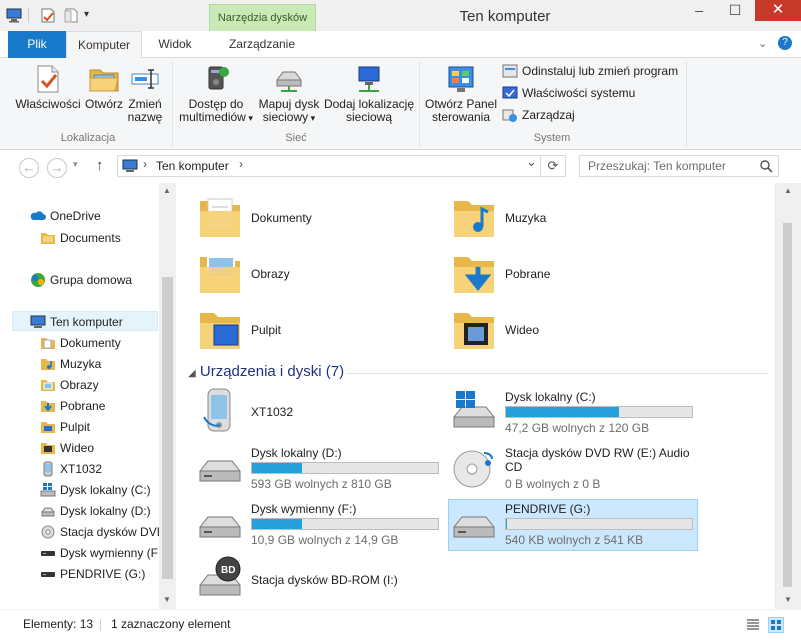 The width and height of the screenshot is (801, 640). What do you see at coordinates (400, 15) in the screenshot?
I see `title-bar: ▾ Narzędzia dysków Ten komputer – ☐ ✕` at bounding box center [400, 15].